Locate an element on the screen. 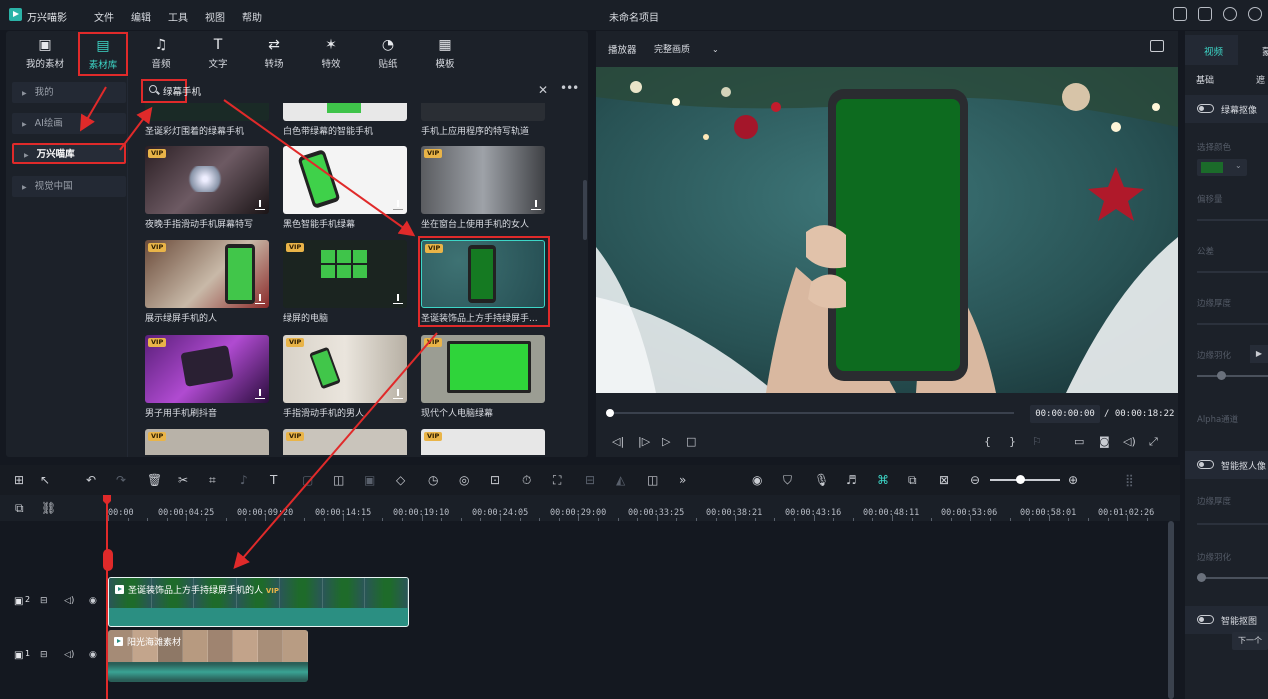 The height and width of the screenshot is (699, 1268). offset-slider is located at coordinates (1232, 220).